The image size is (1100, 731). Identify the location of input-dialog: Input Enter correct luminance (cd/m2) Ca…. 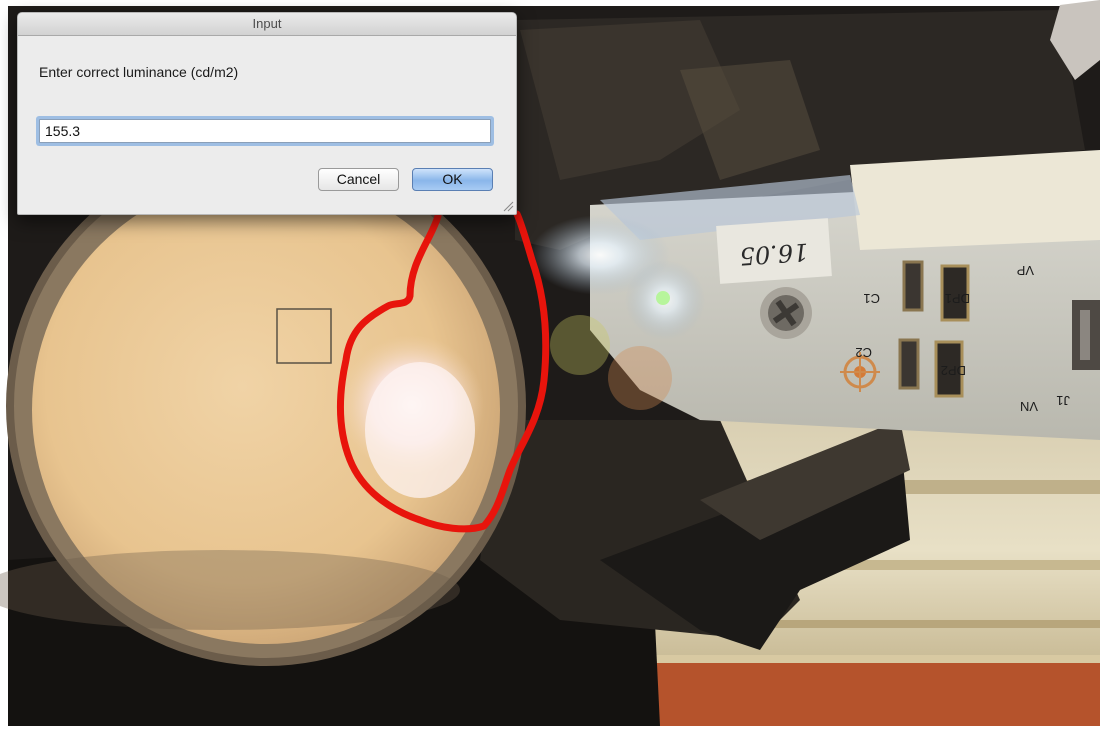
(267, 113).